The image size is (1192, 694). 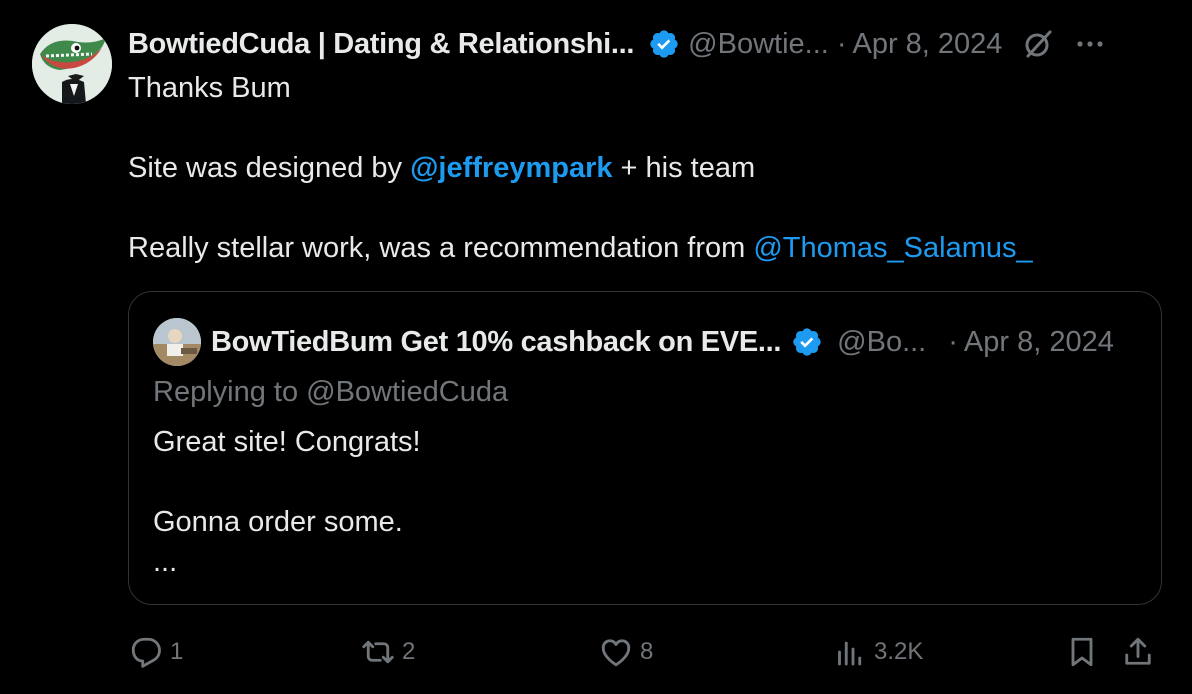 What do you see at coordinates (892, 248) in the screenshot?
I see `mention-link: @Thomas_Salamus_` at bounding box center [892, 248].